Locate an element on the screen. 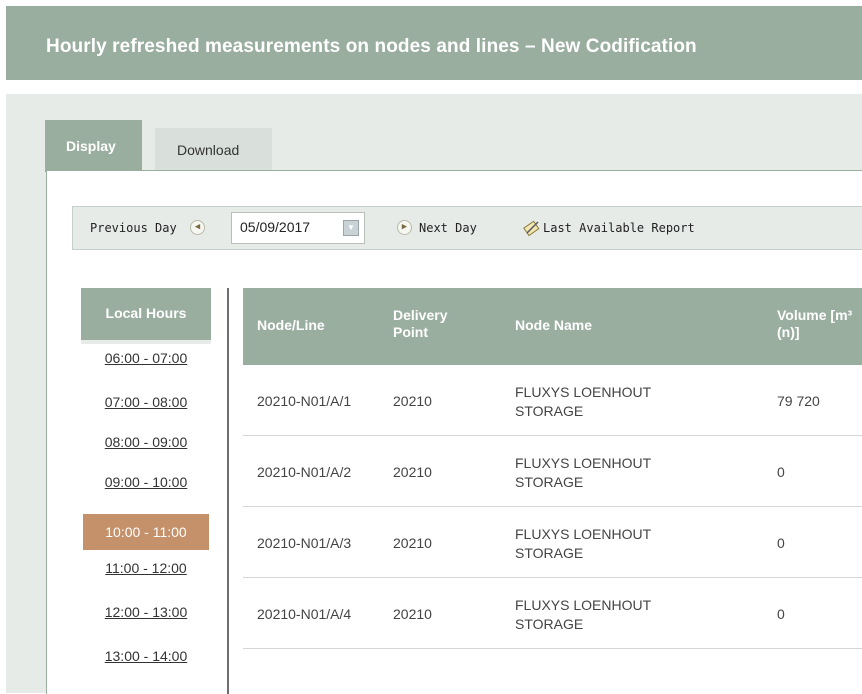 The image size is (862, 694). col-node-name: Node Name is located at coordinates (554, 325).